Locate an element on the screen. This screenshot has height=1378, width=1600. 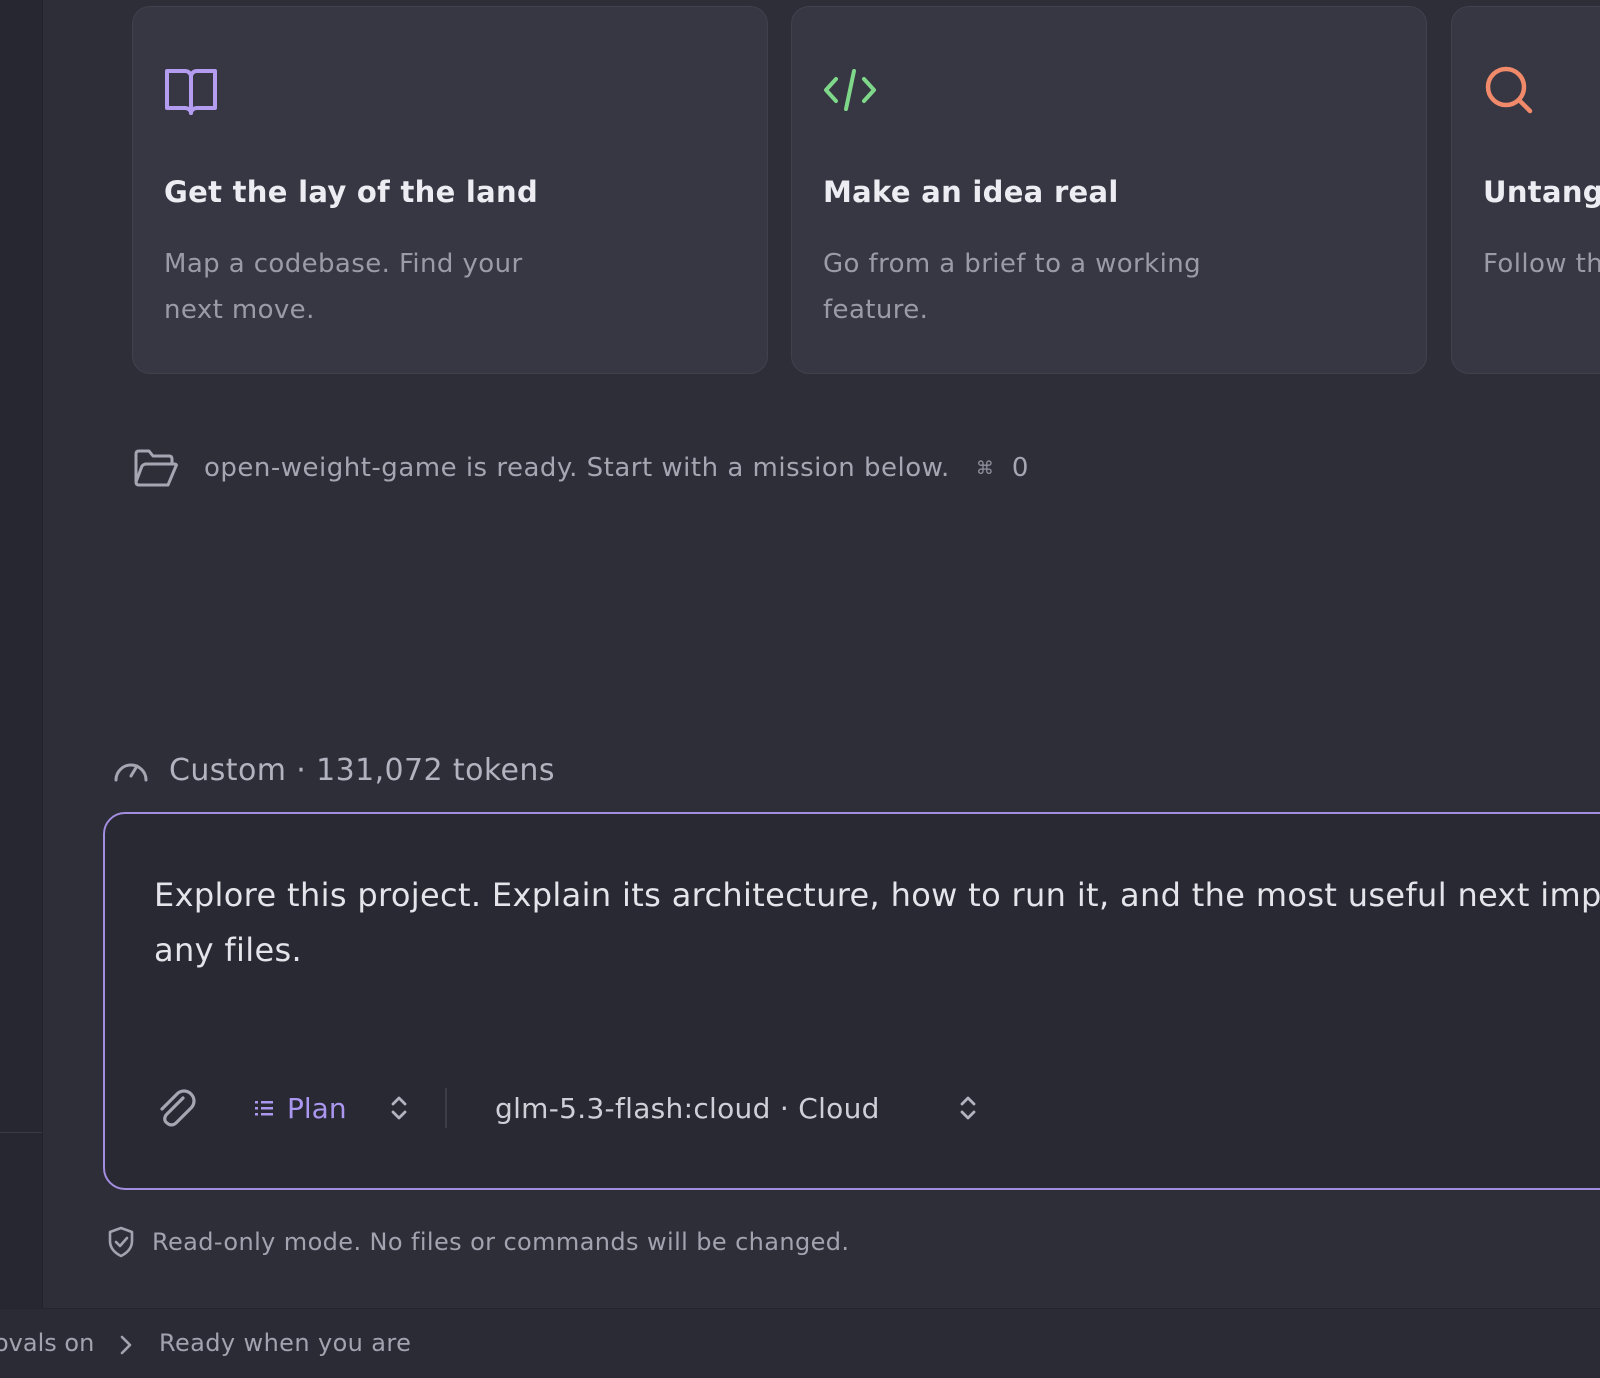
composer-toolbar: Plan glm-5.3-flash:cloud · Cloud is located at coordinates (852, 1108).